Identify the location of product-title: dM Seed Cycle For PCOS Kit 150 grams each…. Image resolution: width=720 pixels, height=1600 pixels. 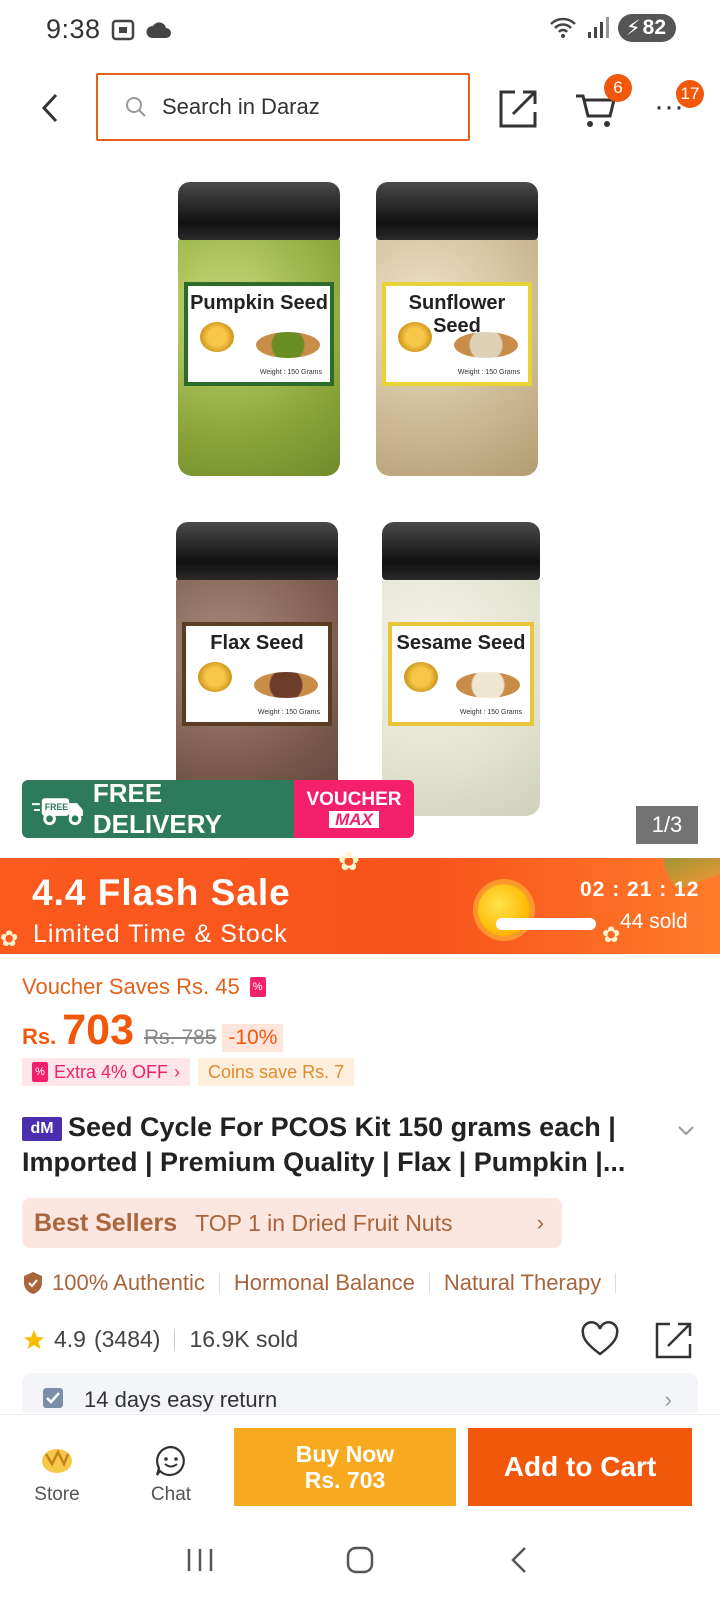
(347, 1145).